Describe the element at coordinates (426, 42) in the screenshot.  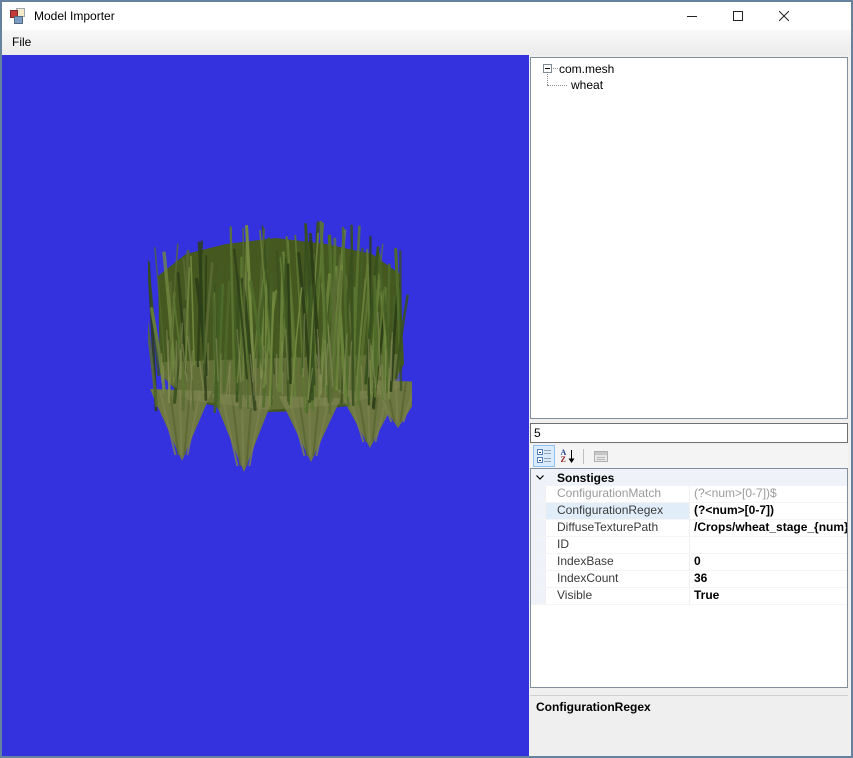
I see `menu-bar: File` at that location.